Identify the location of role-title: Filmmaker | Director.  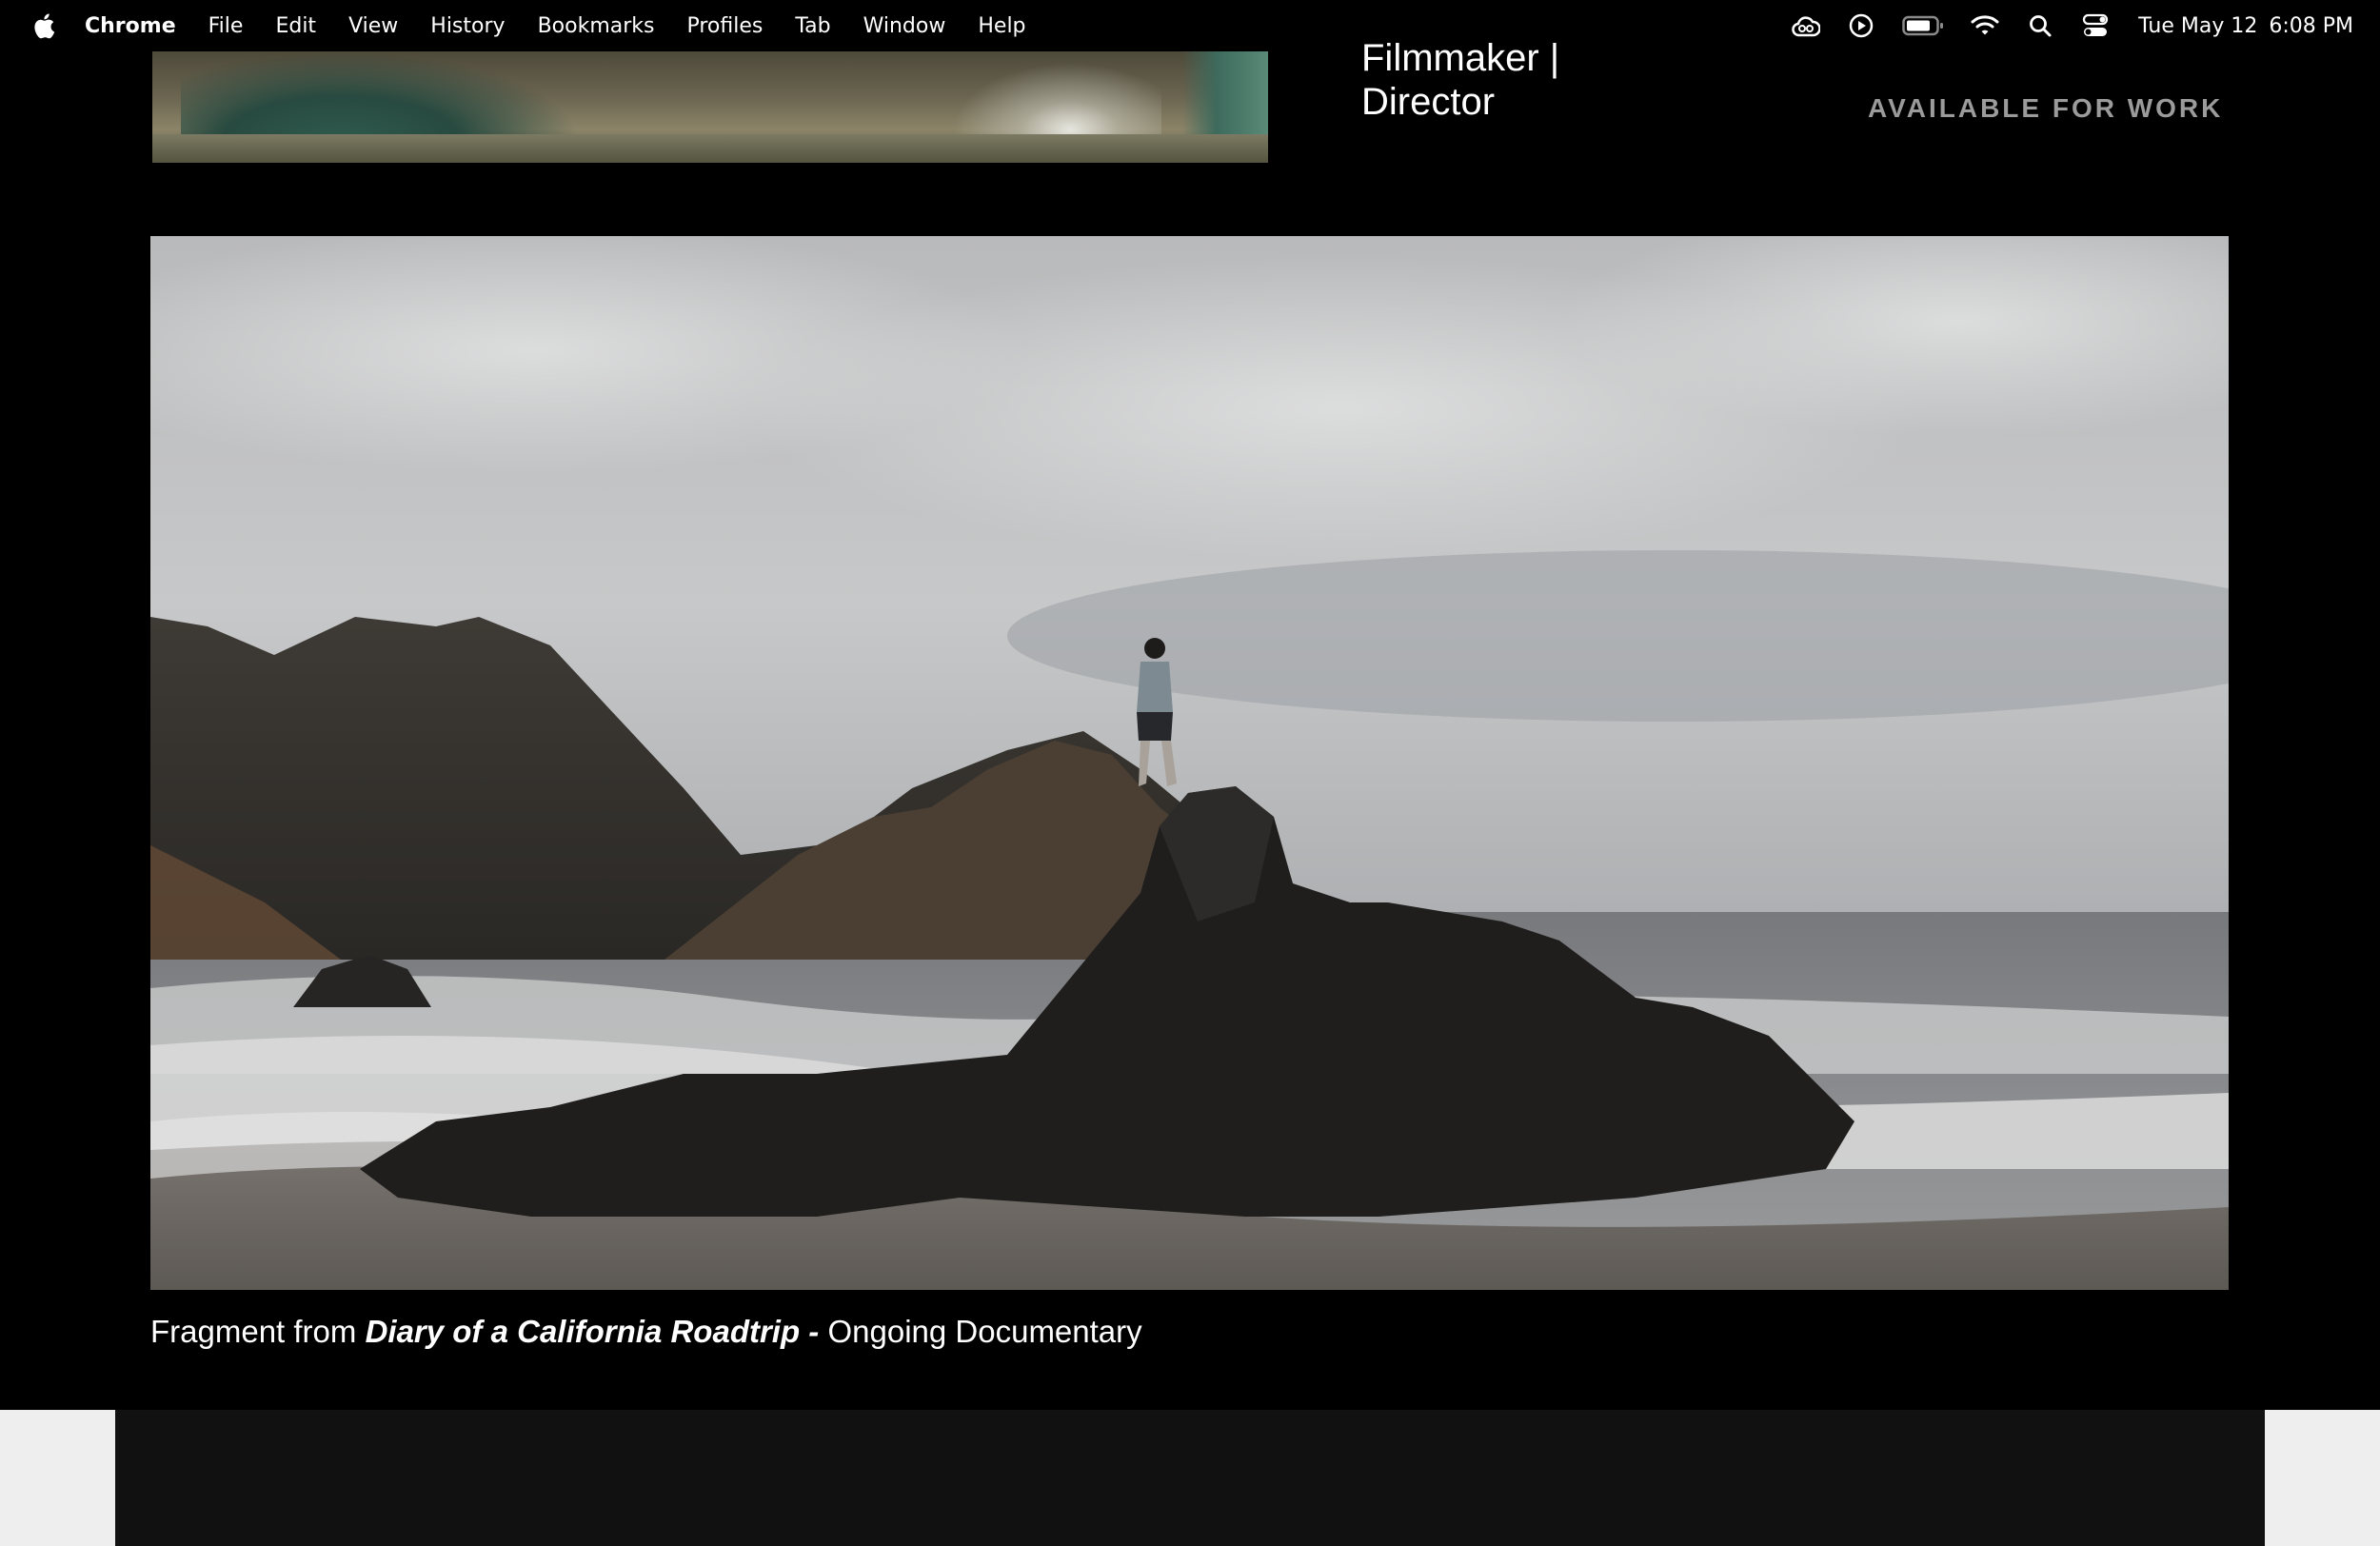
(1460, 80).